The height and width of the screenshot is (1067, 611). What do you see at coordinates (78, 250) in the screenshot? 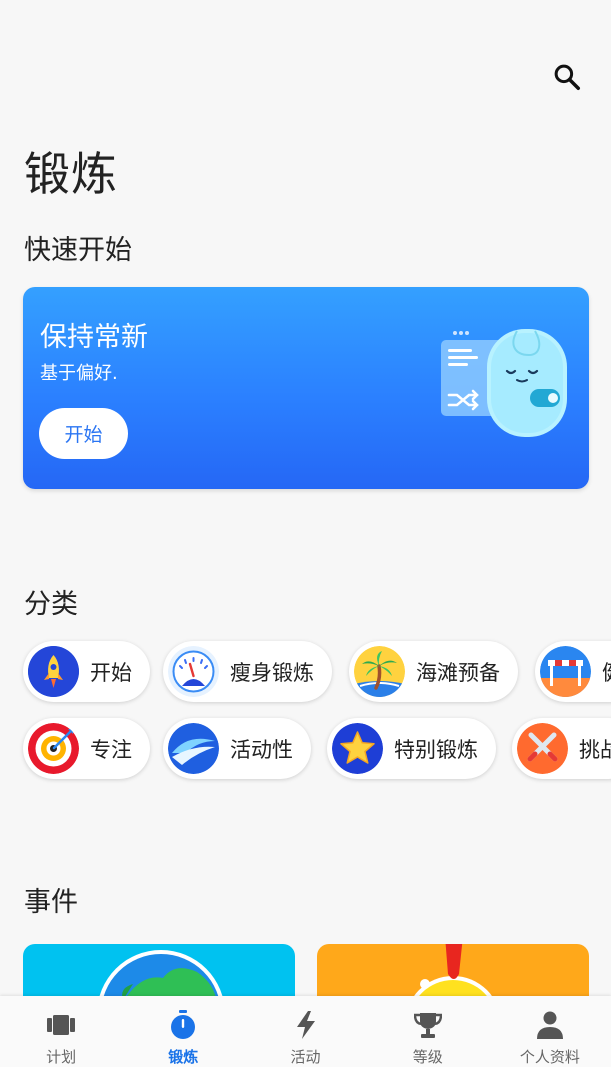
I see `quick-start-heading: 快速开始` at bounding box center [78, 250].